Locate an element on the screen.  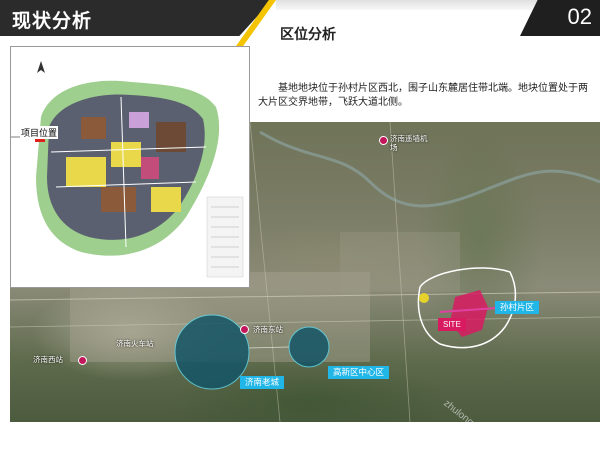
marker-icon is located at coordinates (424, 298).